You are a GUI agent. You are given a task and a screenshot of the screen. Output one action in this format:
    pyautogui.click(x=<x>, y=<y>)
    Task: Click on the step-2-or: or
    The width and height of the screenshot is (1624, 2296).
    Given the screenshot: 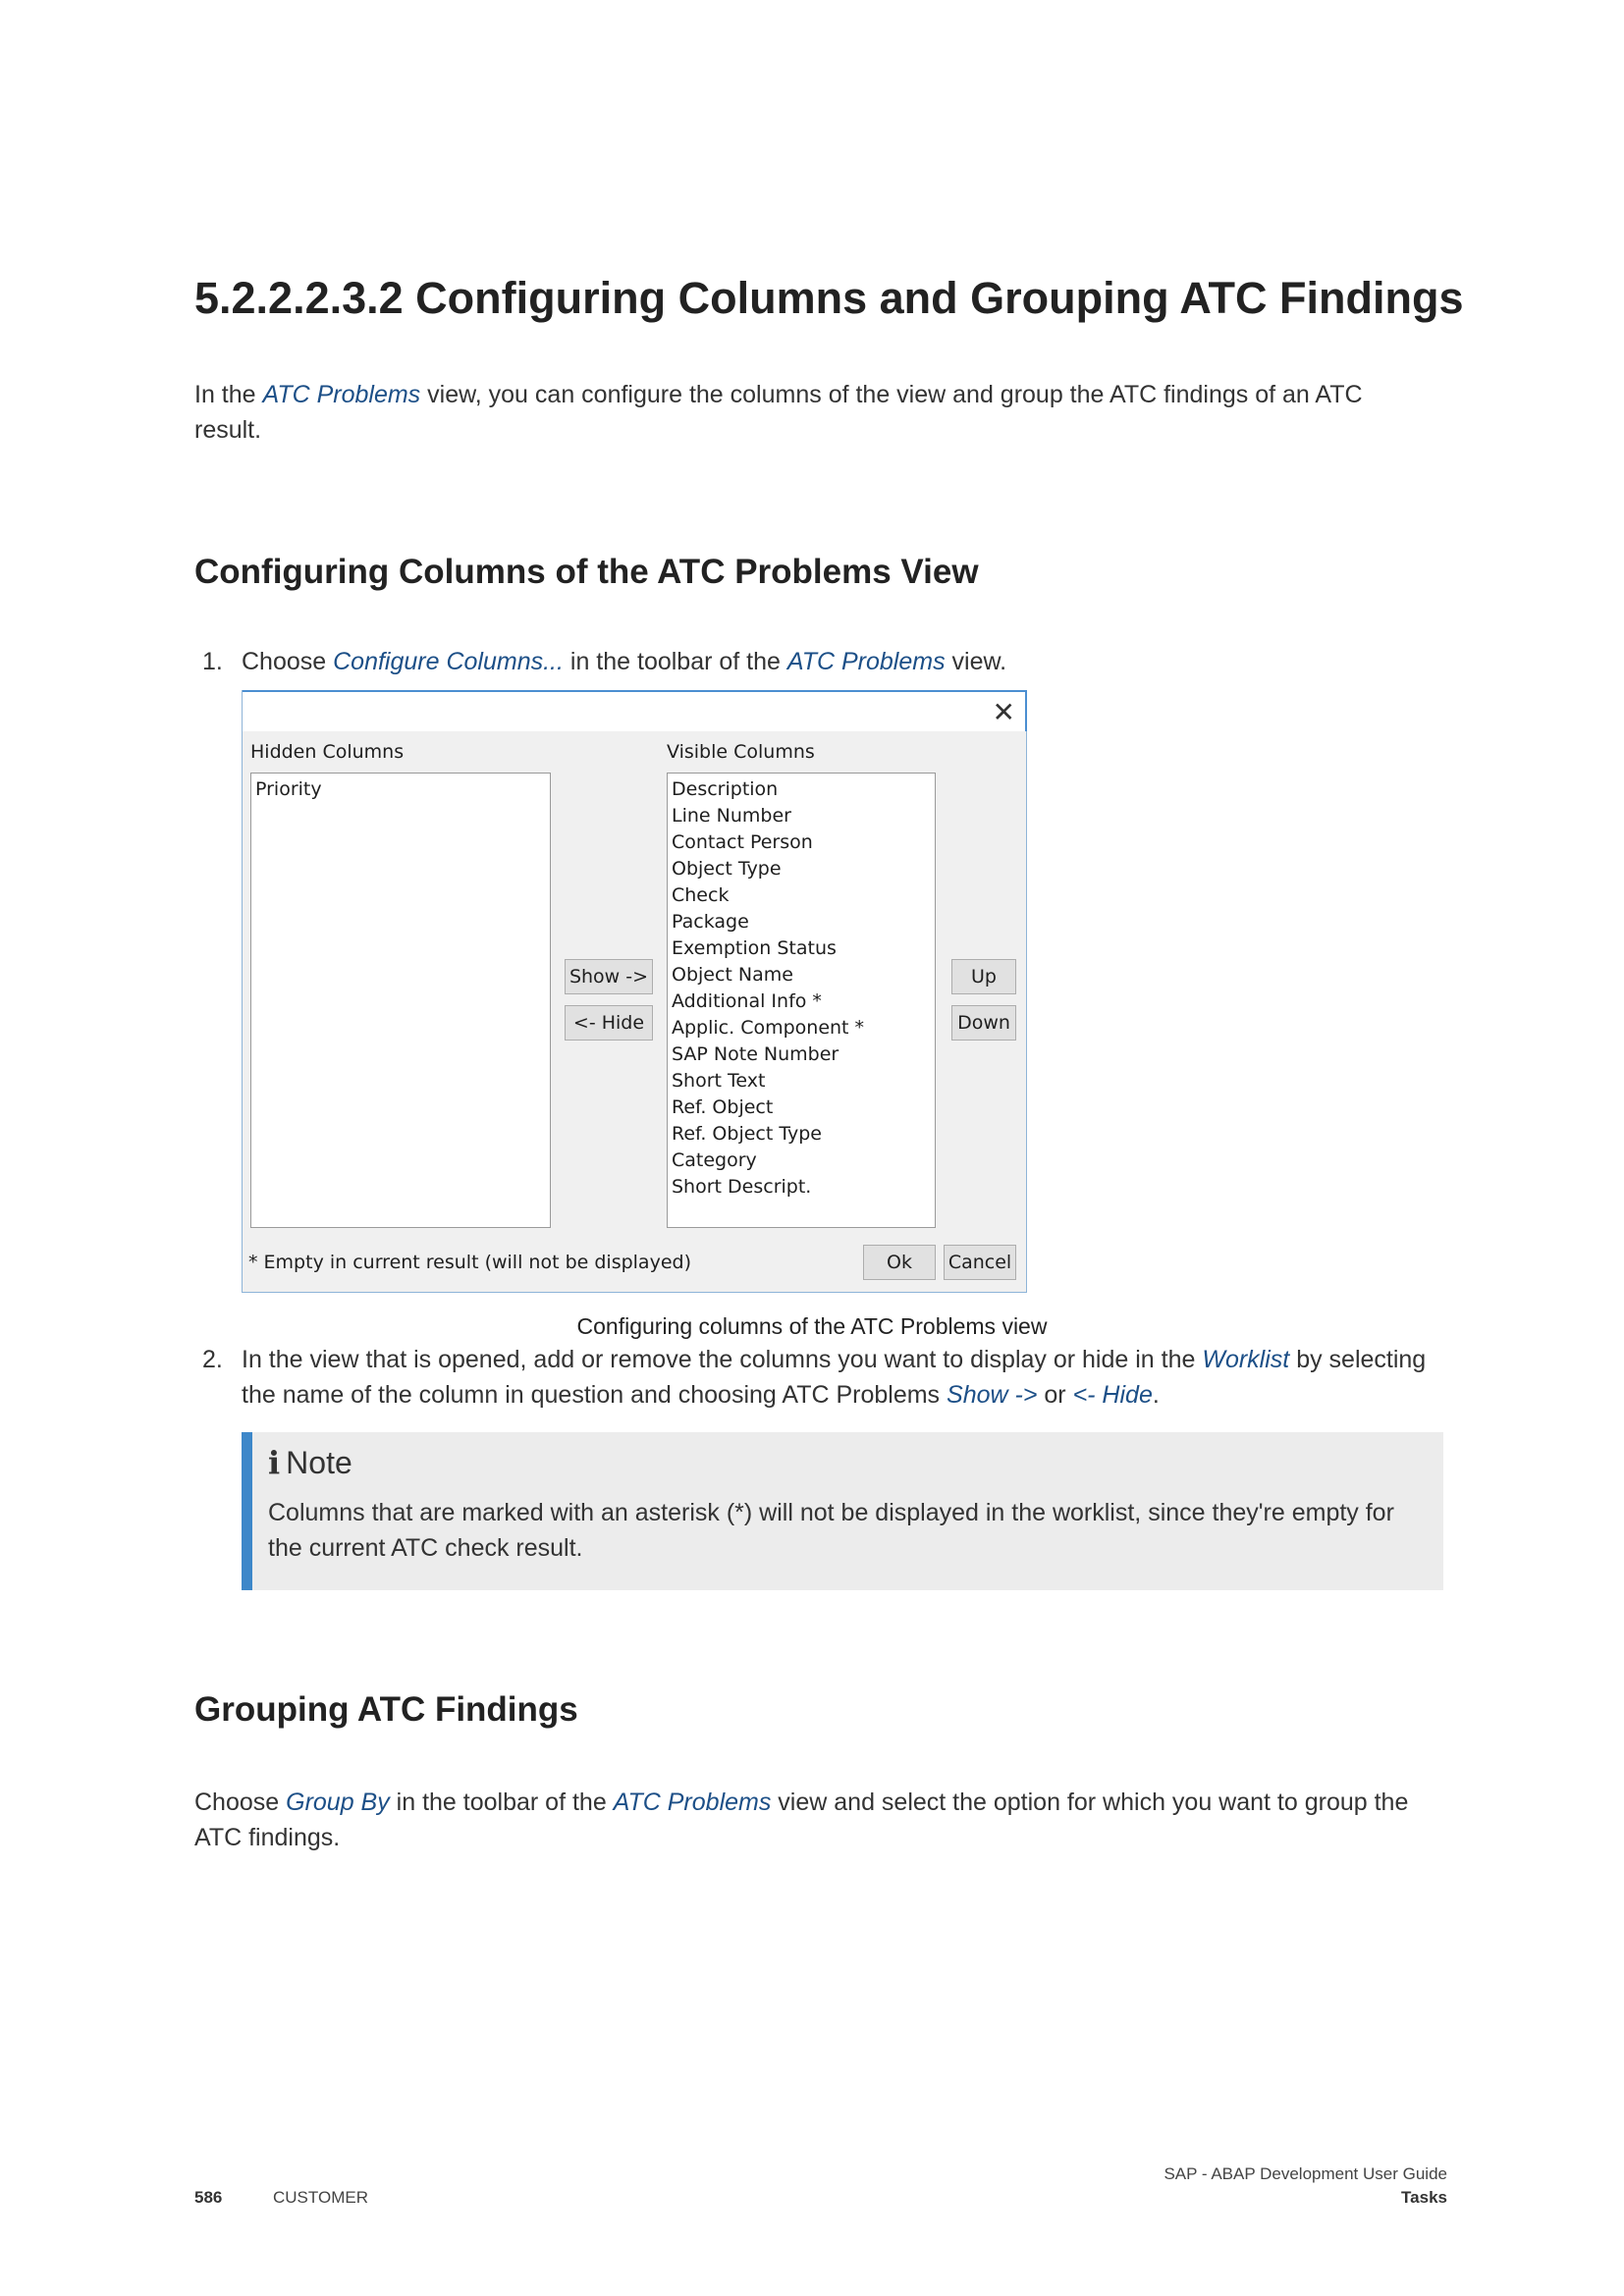 What is the action you would take?
    pyautogui.click(x=1055, y=1395)
    